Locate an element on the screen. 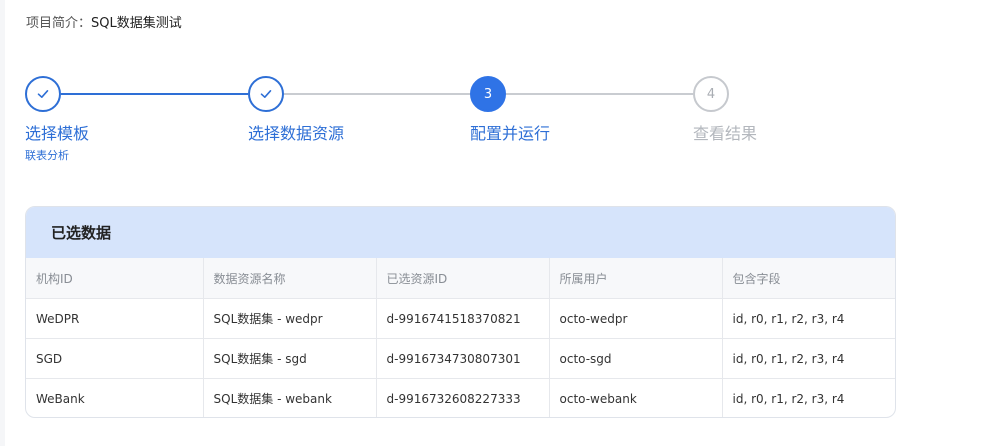  cell-resource-id: d-9916734730807301 is located at coordinates (463, 358).